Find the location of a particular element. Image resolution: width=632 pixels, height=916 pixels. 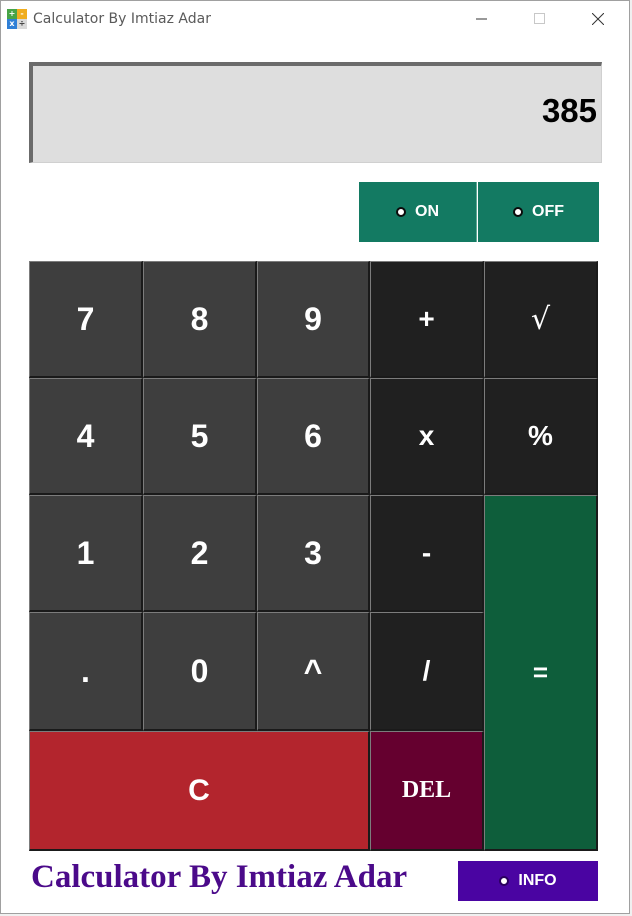

key-3: 3 is located at coordinates (313, 553).